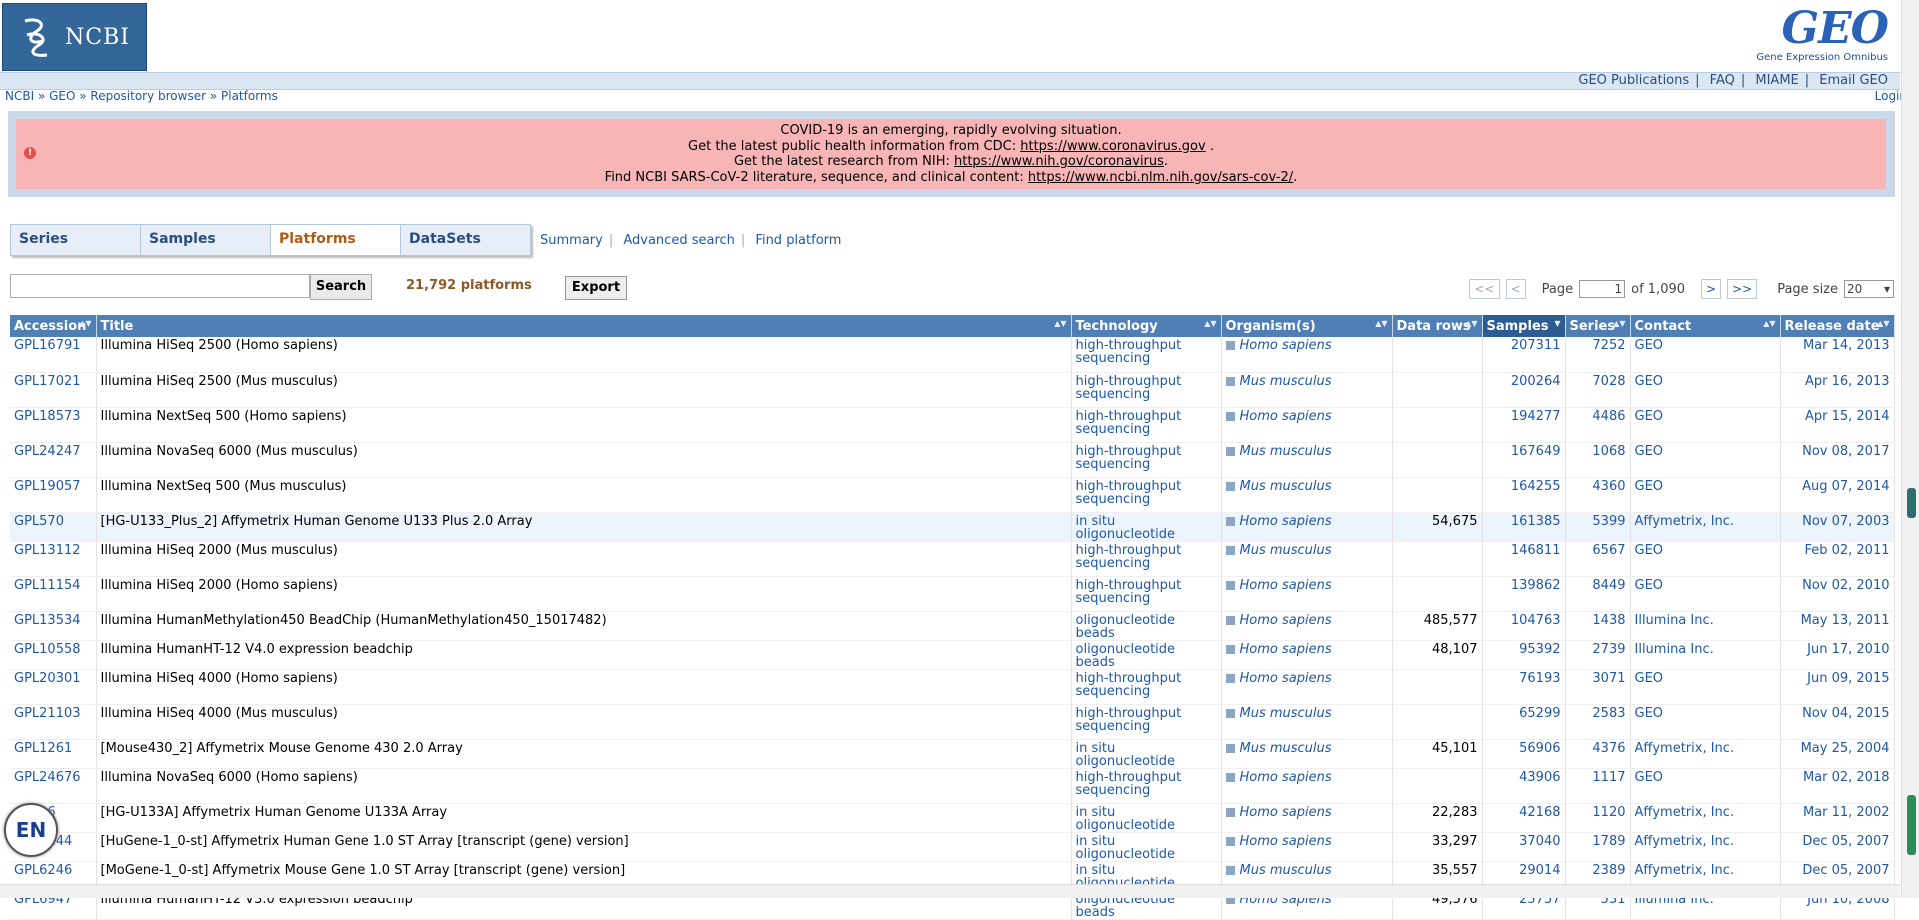 This screenshot has width=1919, height=920. I want to click on ncbi-sars-link: https://www.ncbi.nlm.nih.gov/sars-cov-2/, so click(1160, 177).